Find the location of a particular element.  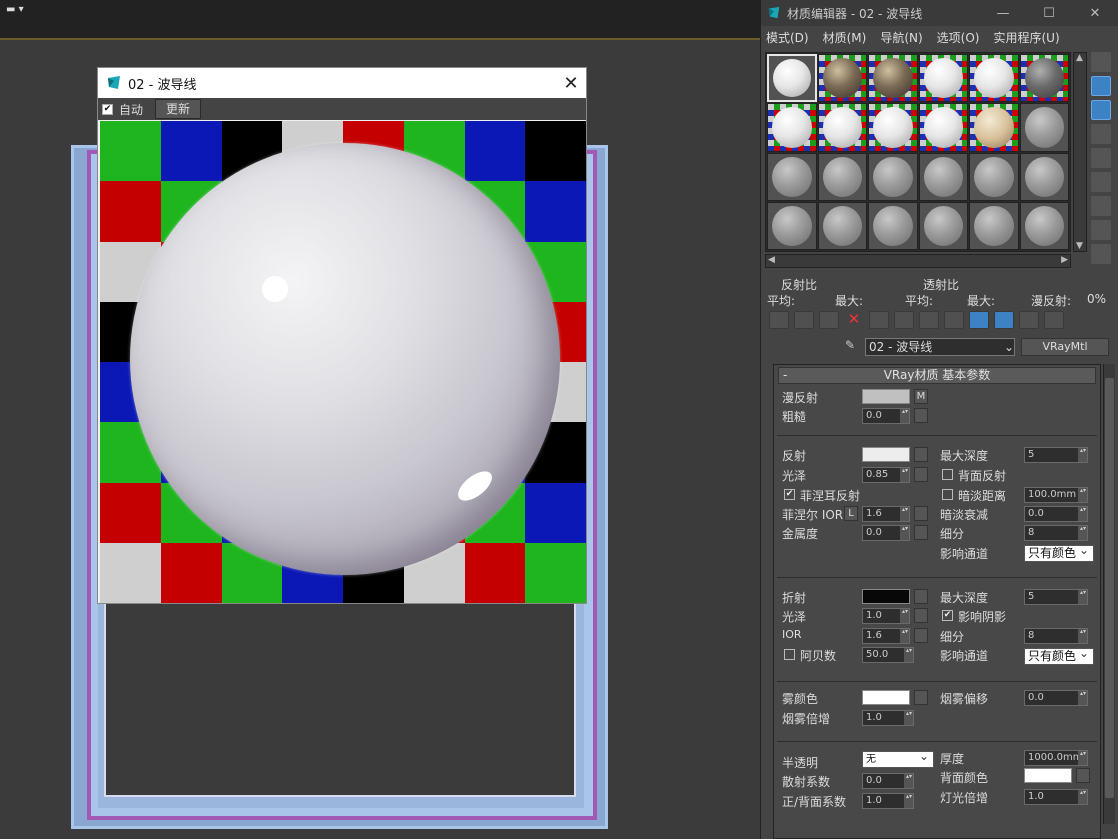

back-color-swatch is located at coordinates (1048, 775).